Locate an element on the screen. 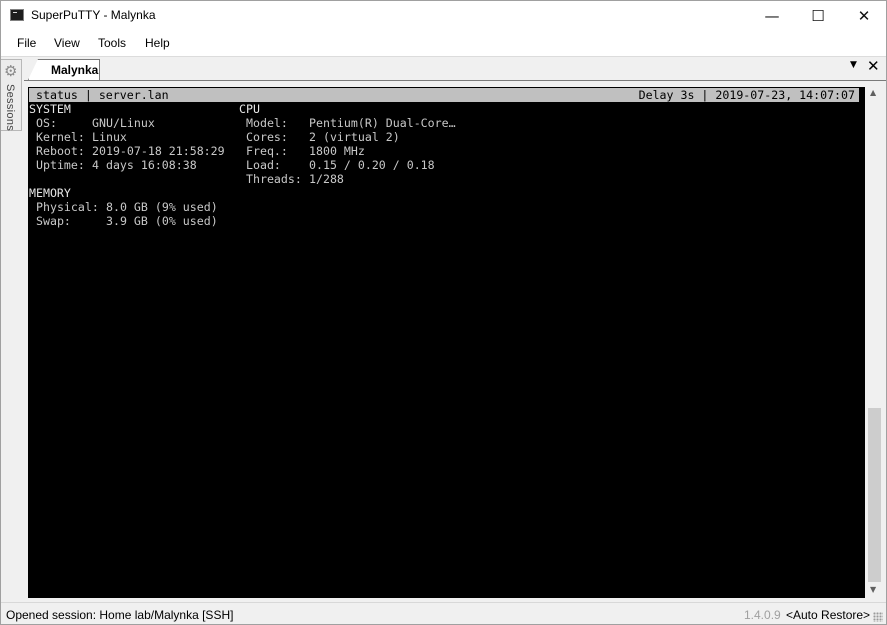  tab-label: Malynka is located at coordinates (75, 70).